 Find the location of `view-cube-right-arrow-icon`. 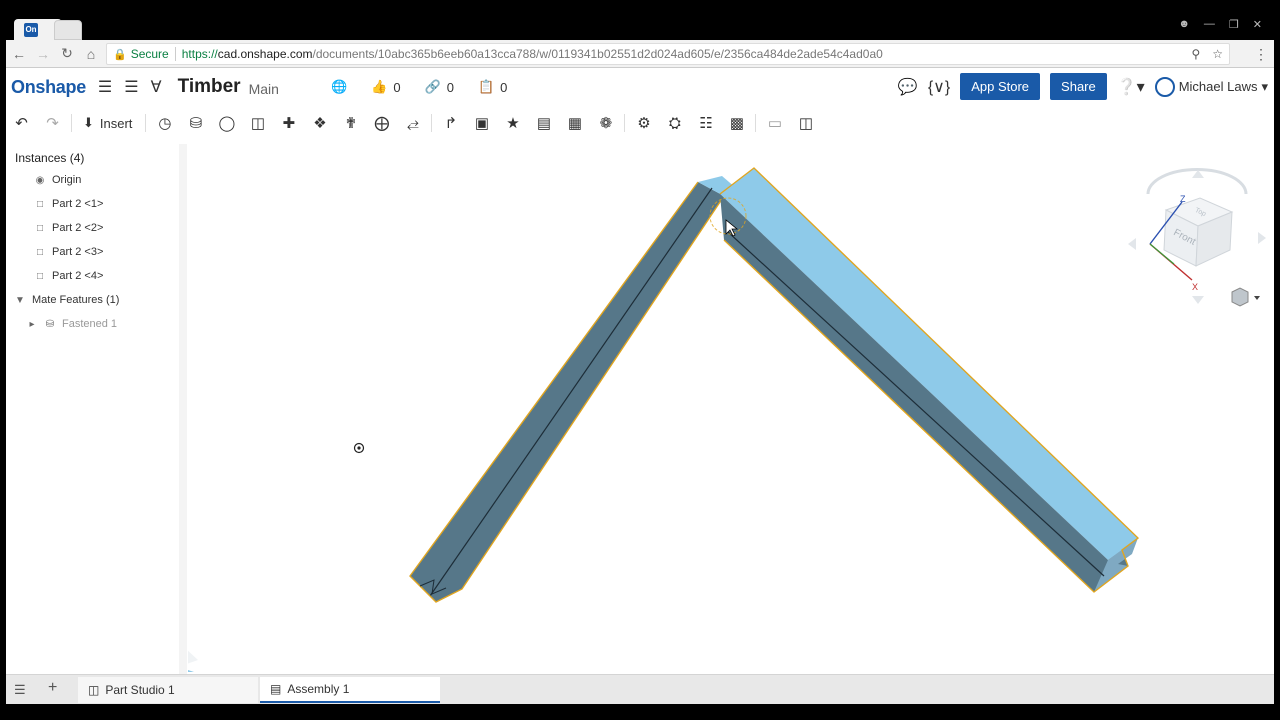

view-cube-right-arrow-icon is located at coordinates (1262, 238).